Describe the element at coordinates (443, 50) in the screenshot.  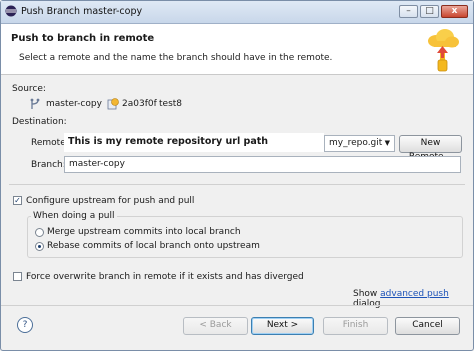
I see `cloud-upload-icon` at that location.